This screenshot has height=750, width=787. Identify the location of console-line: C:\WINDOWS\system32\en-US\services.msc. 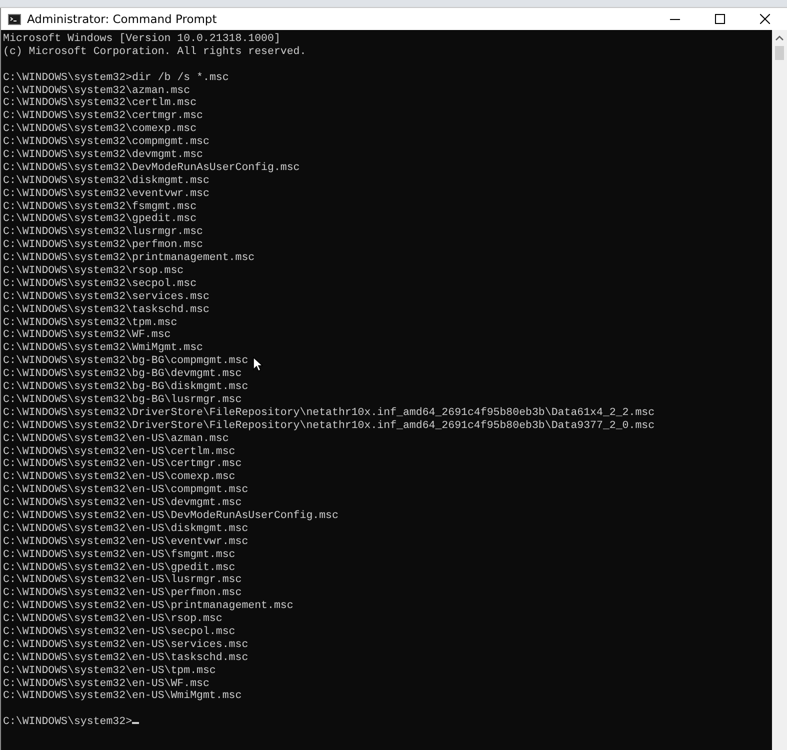
(125, 645).